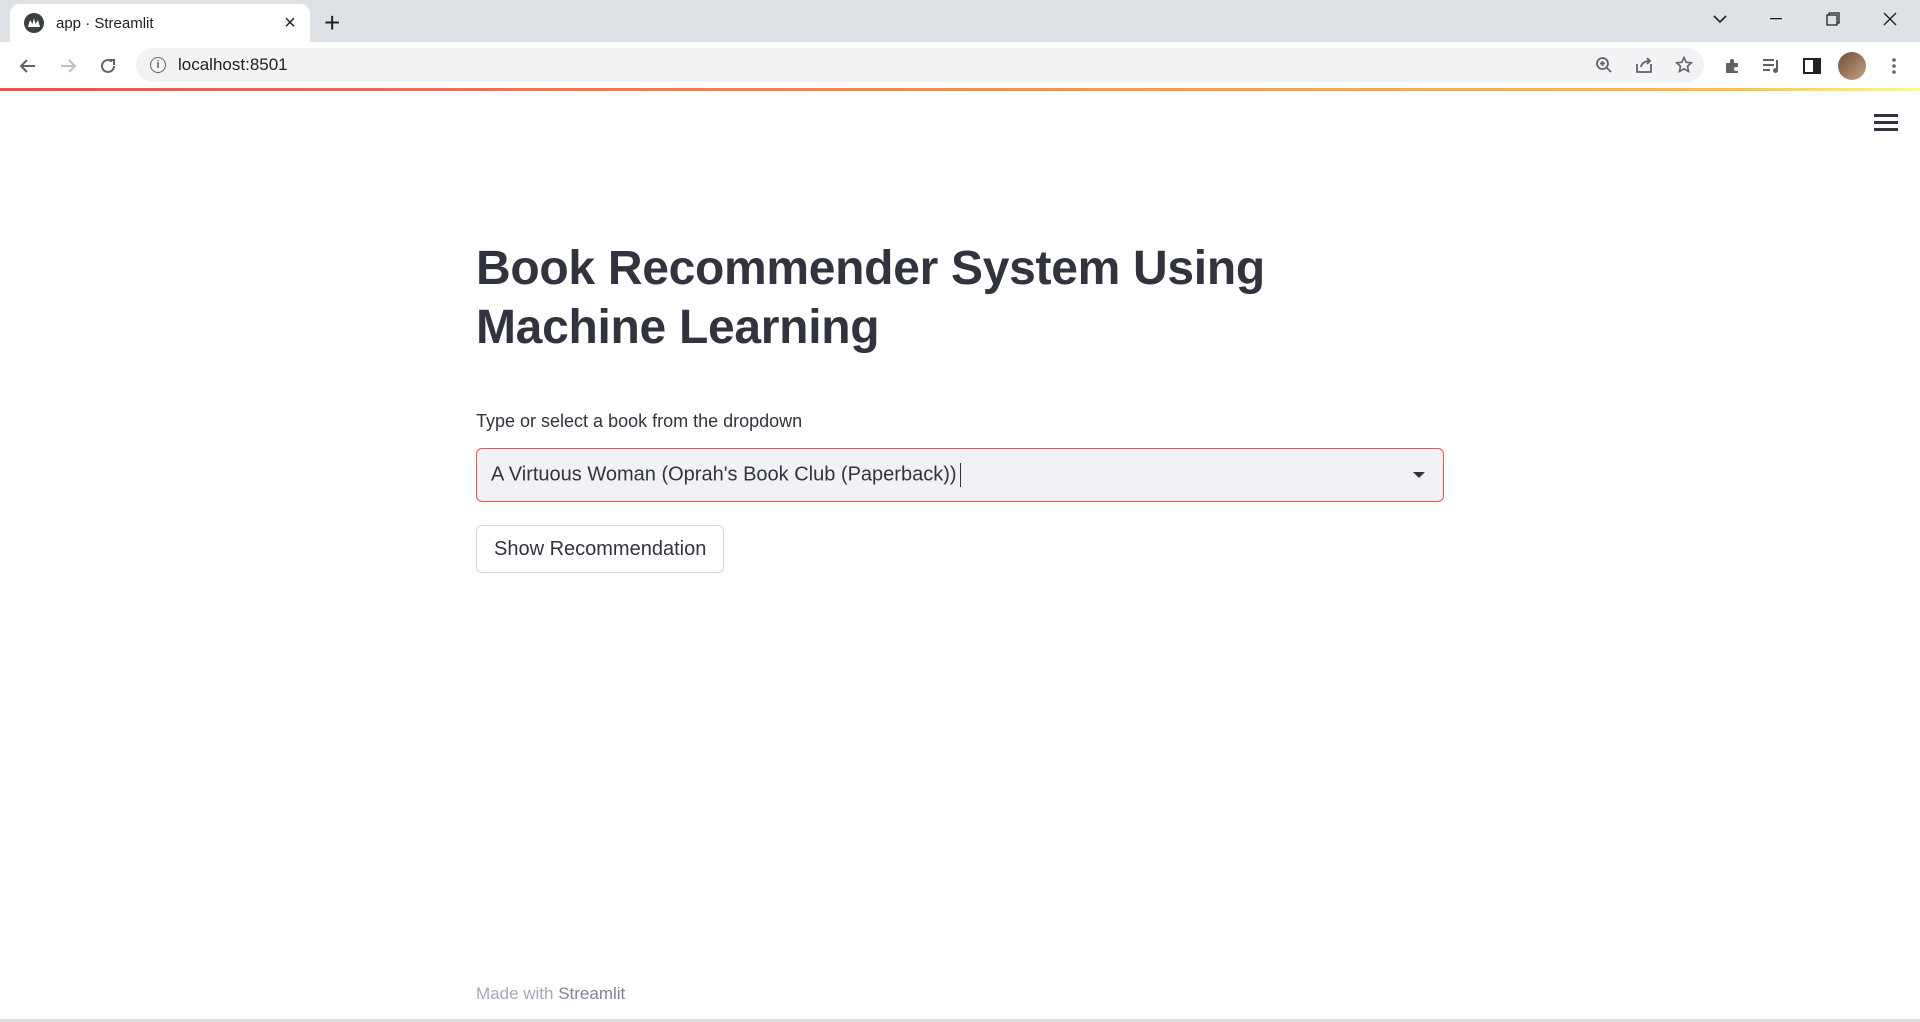 The width and height of the screenshot is (1920, 1022). What do you see at coordinates (960, 89) in the screenshot?
I see `streamlit-header-decoration` at bounding box center [960, 89].